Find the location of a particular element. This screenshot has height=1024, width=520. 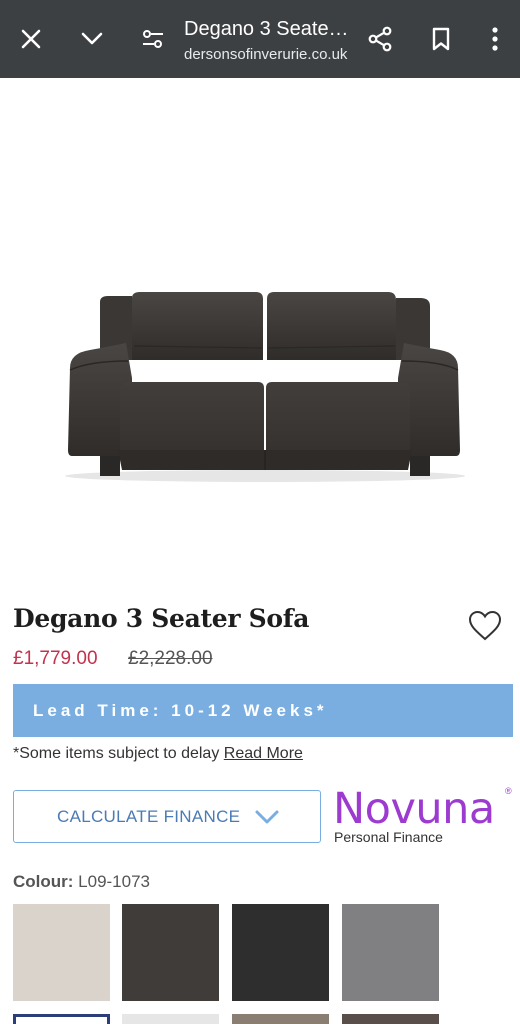

read-more-link: Read More is located at coordinates (263, 753).